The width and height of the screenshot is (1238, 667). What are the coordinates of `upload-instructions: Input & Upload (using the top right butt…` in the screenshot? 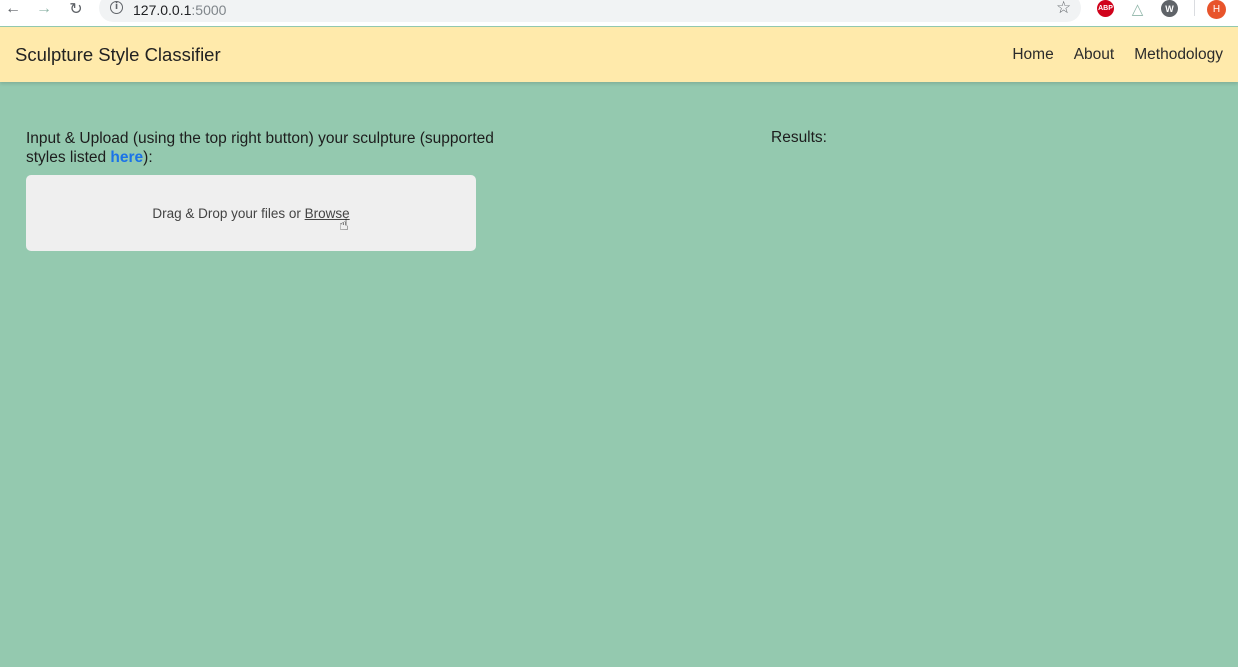 It's located at (261, 148).